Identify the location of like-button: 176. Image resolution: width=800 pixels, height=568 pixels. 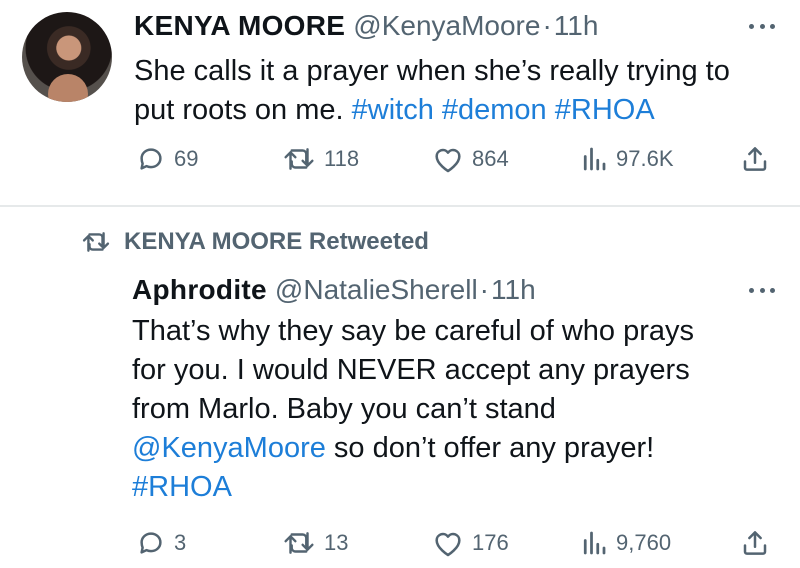
(470, 543).